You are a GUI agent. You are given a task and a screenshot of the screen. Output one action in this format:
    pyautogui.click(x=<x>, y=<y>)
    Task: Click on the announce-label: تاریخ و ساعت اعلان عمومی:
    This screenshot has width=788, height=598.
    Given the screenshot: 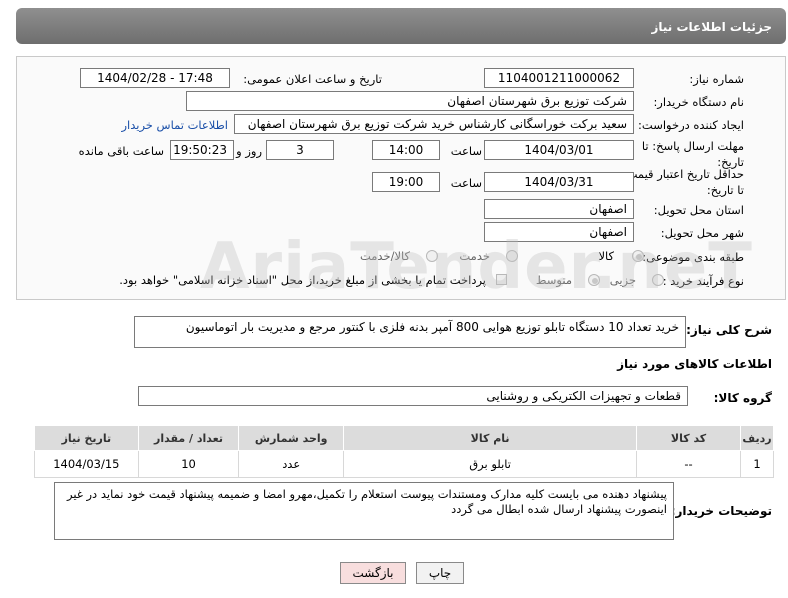 What is the action you would take?
    pyautogui.click(x=312, y=79)
    